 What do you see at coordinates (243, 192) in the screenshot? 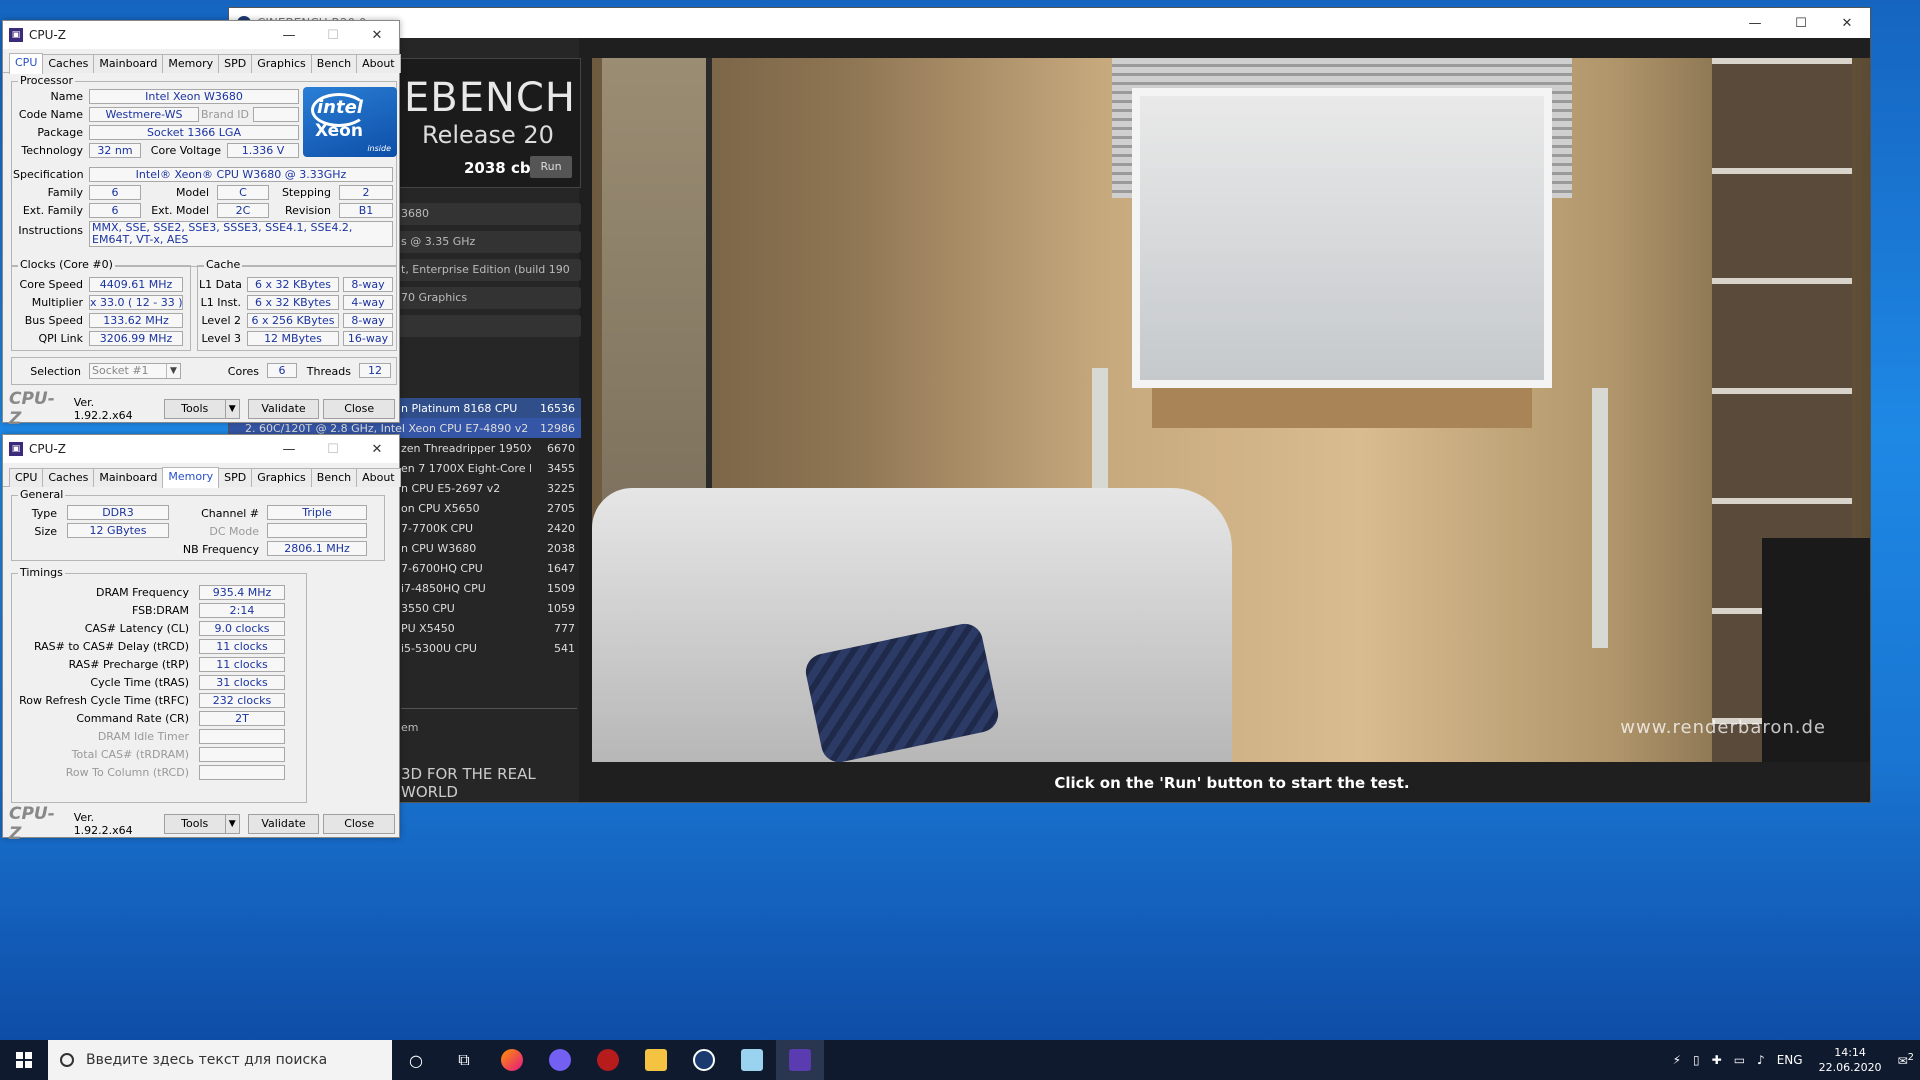
I see `model-value: C` at bounding box center [243, 192].